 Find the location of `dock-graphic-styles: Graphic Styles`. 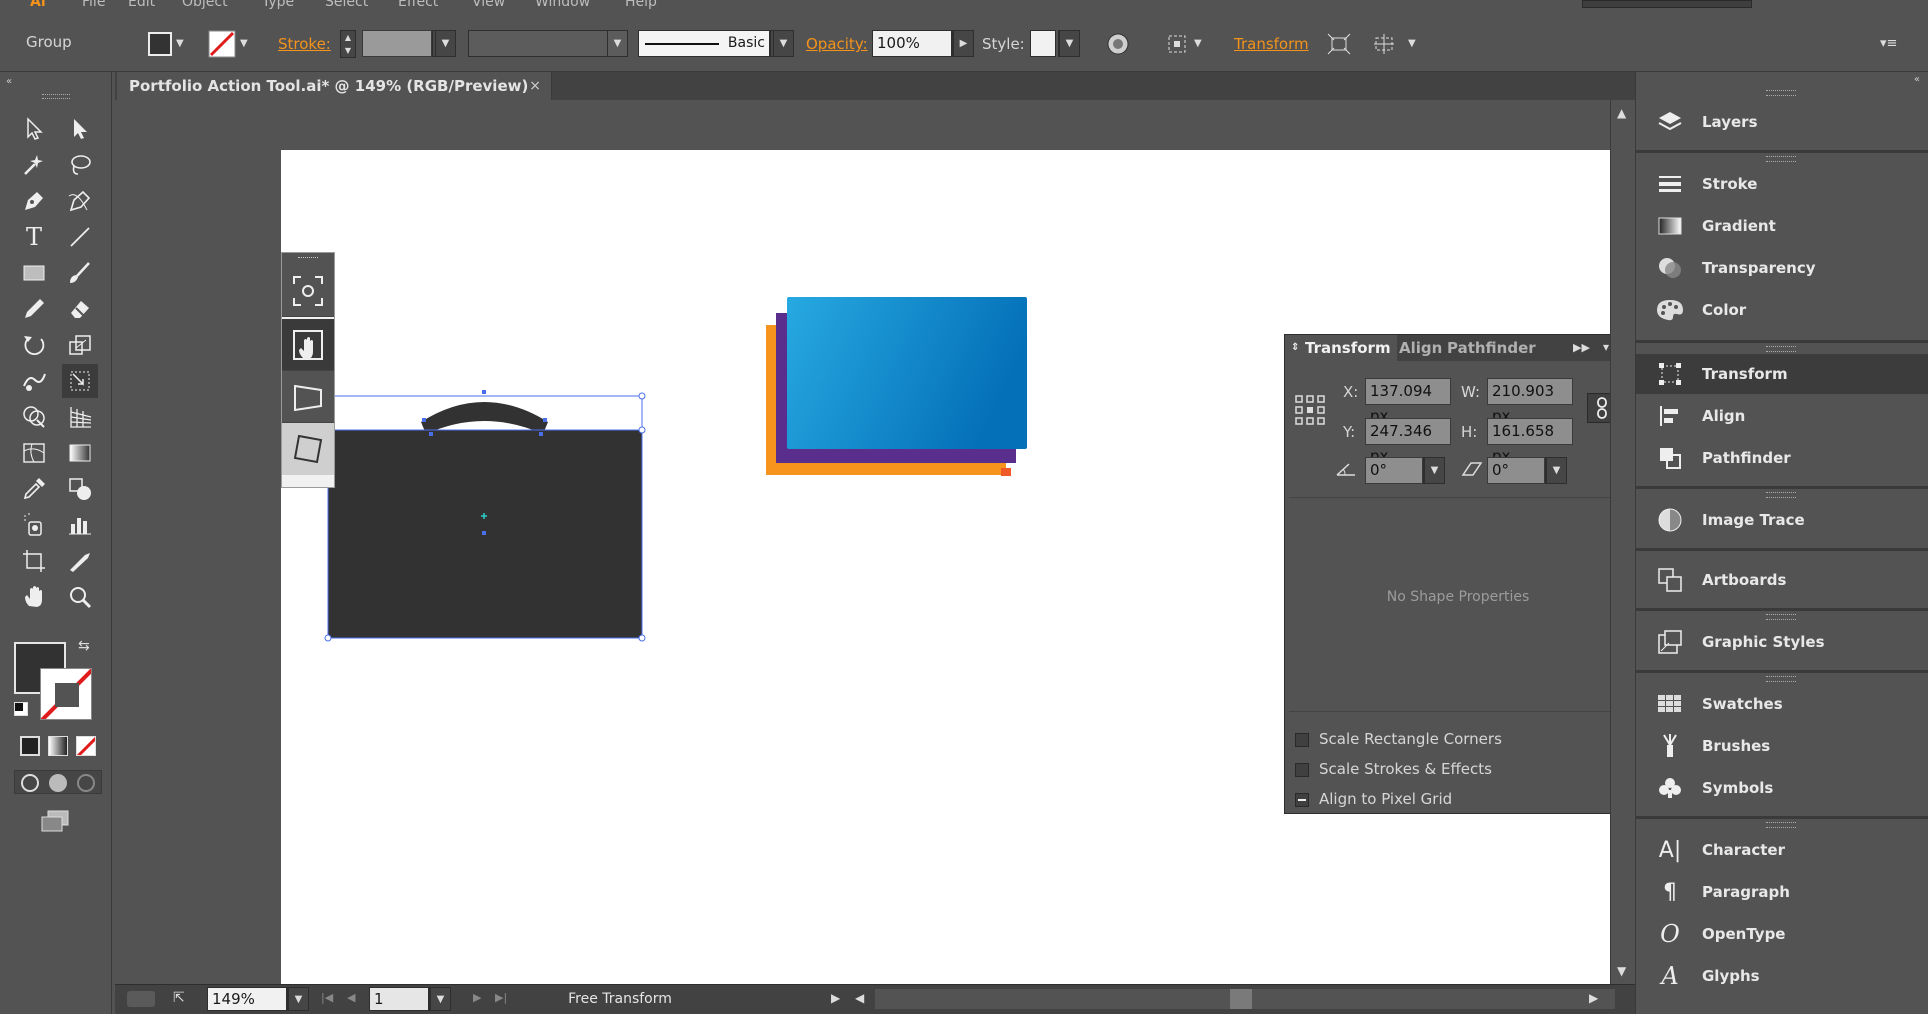

dock-graphic-styles: Graphic Styles is located at coordinates (1782, 642).